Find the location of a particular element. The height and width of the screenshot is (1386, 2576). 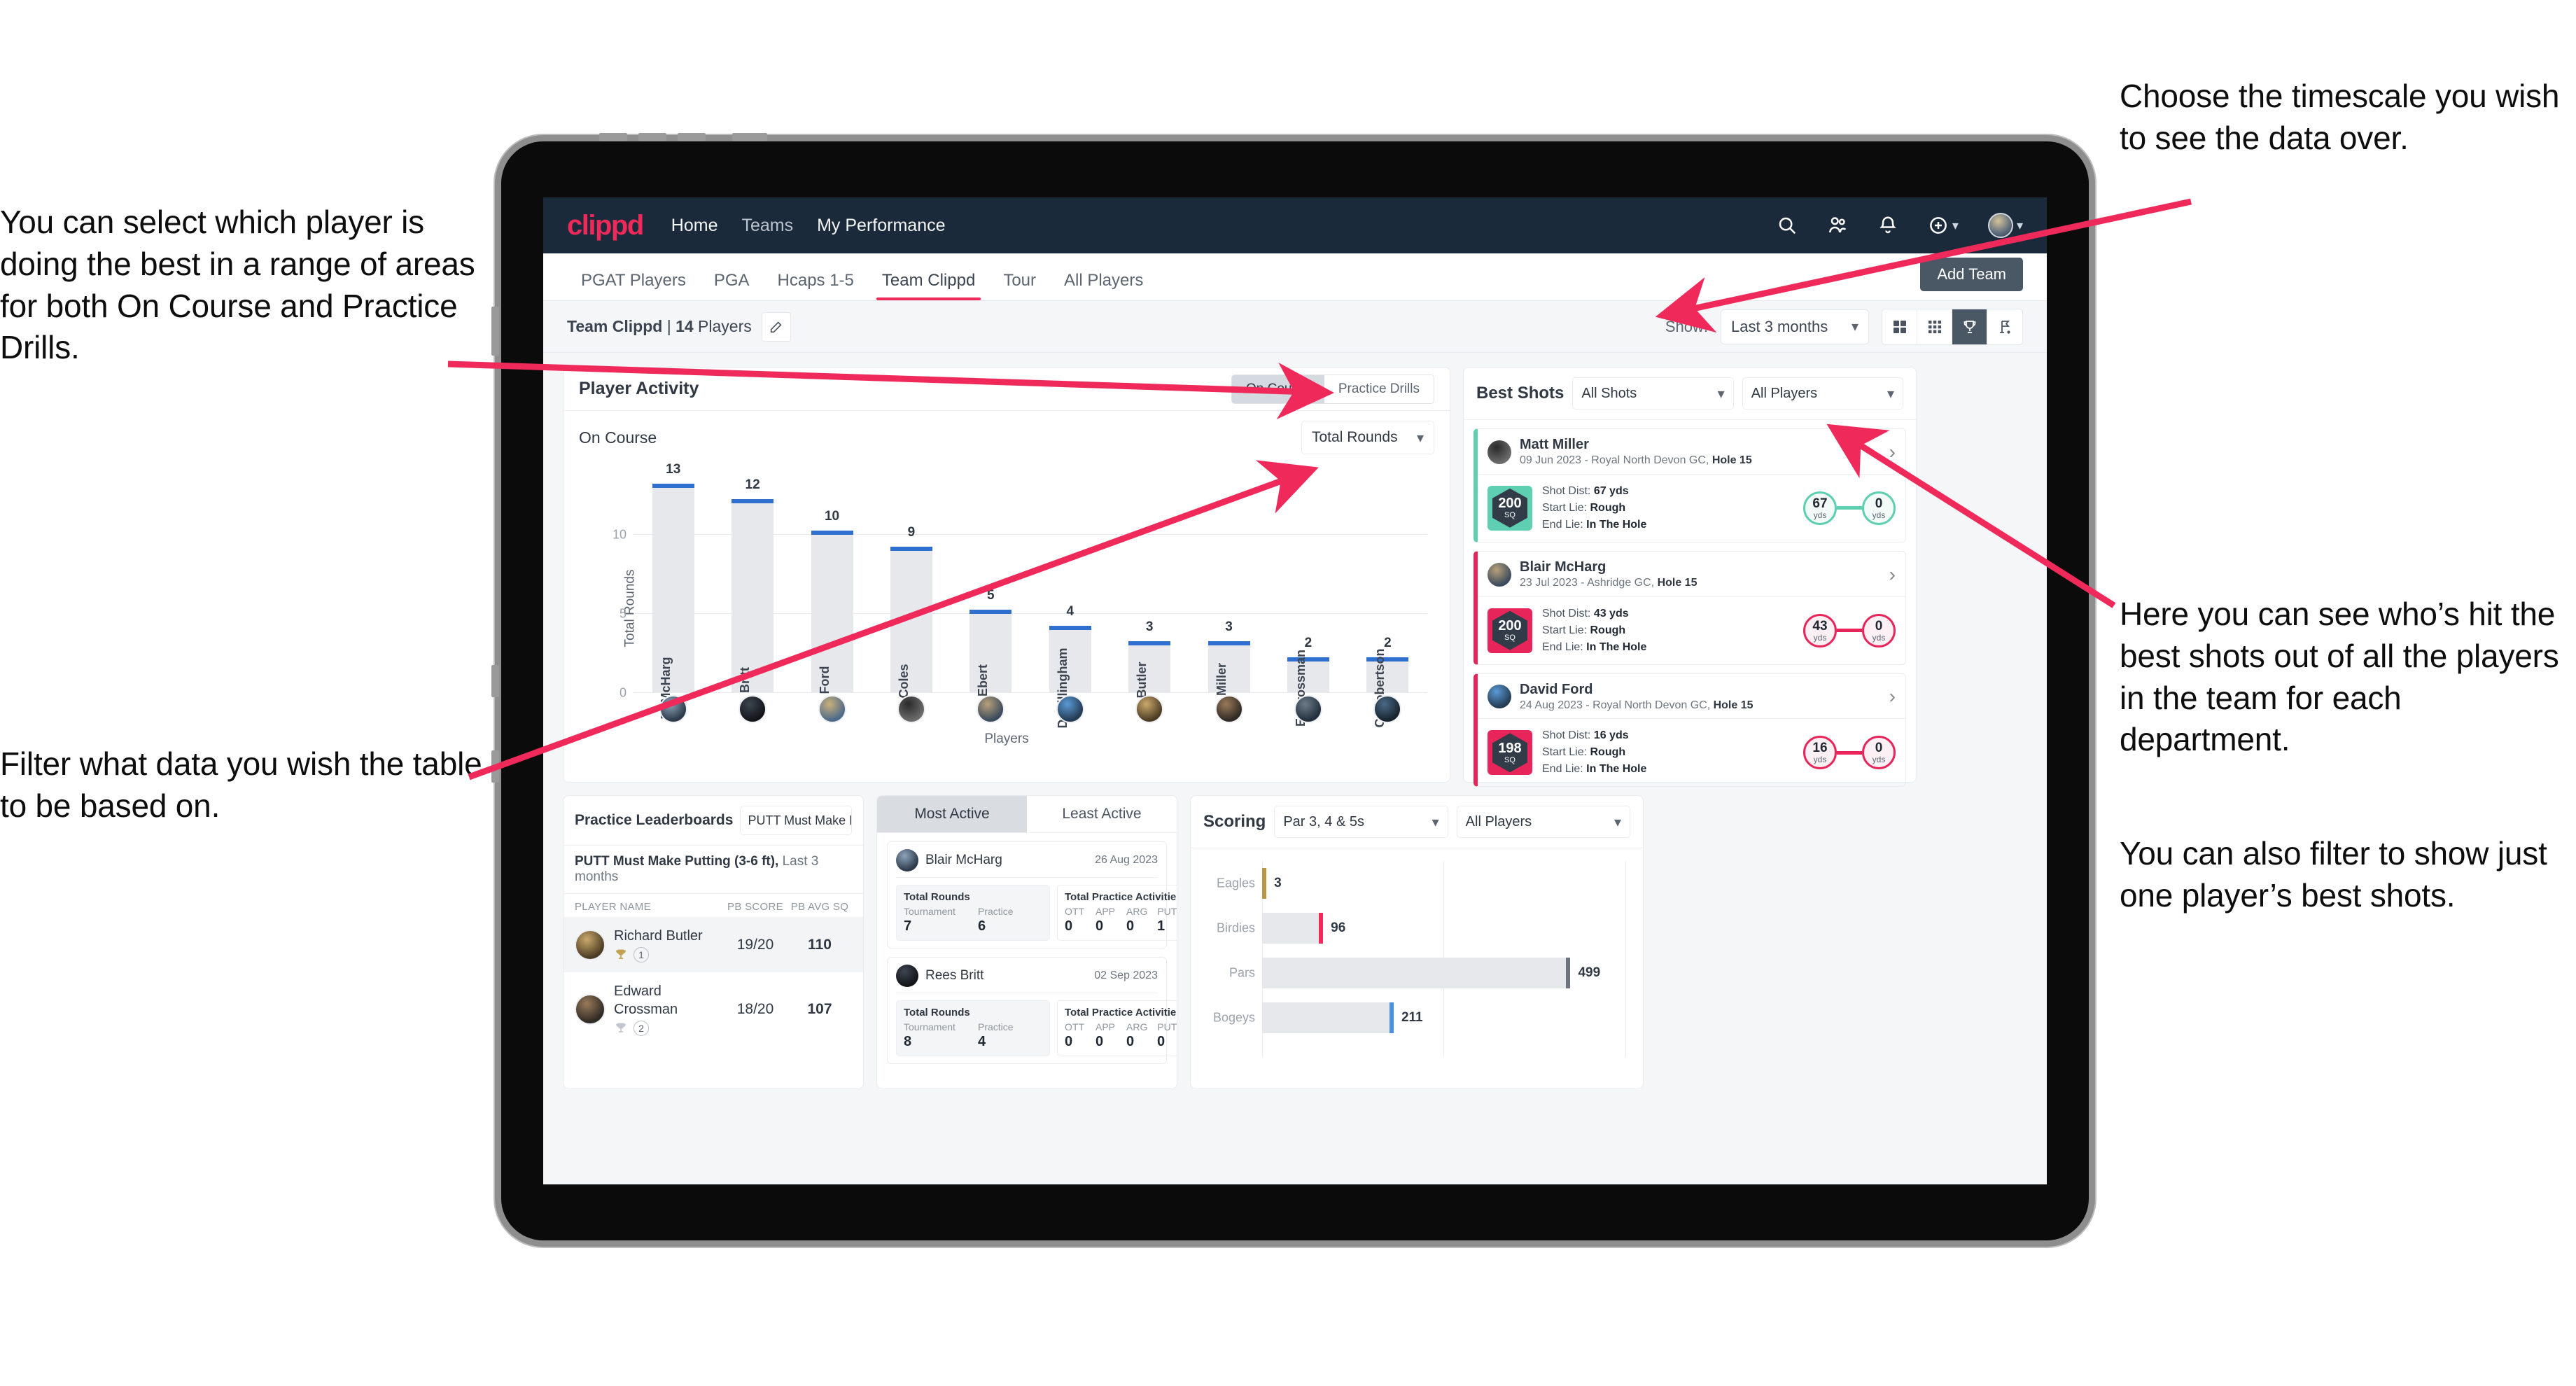

scoring-player-select: All Players ▾ is located at coordinates (1543, 822).